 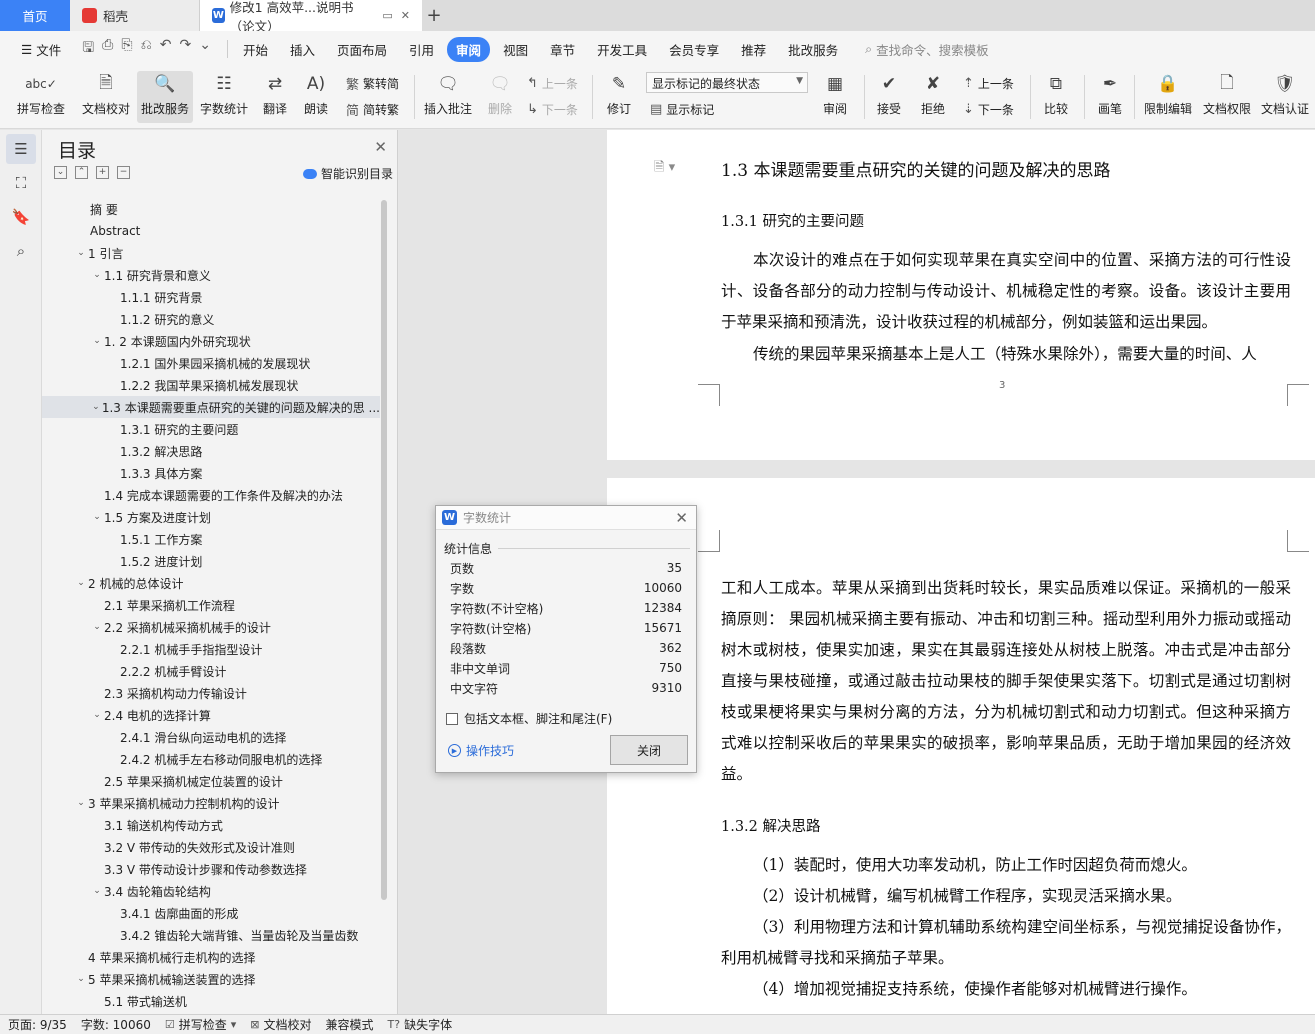 What do you see at coordinates (211, 539) in the screenshot?
I see `toc-item: 1.5.1 工作方案` at bounding box center [211, 539].